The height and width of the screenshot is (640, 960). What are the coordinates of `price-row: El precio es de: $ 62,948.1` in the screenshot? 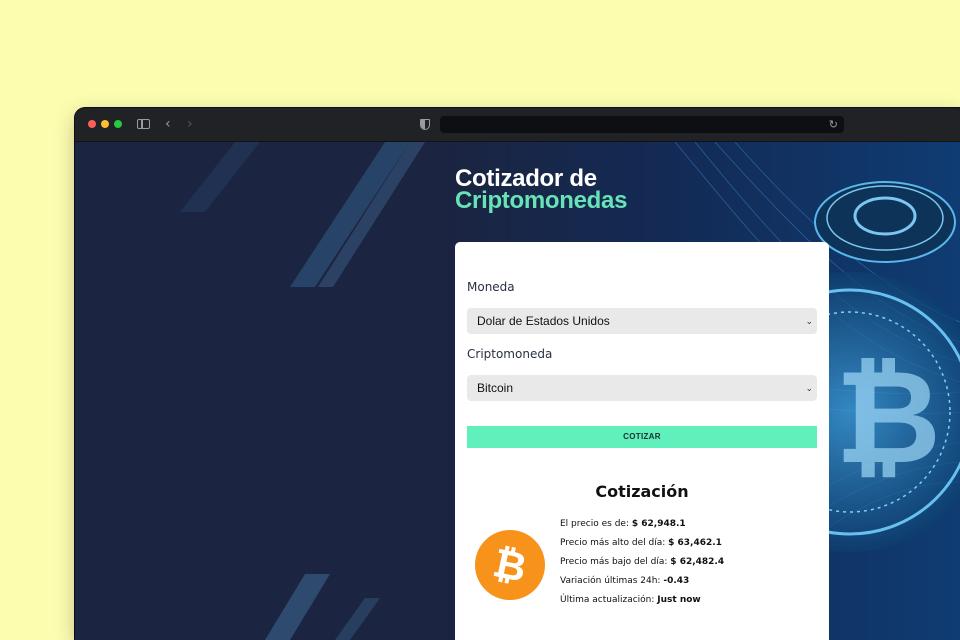 It's located at (642, 527).